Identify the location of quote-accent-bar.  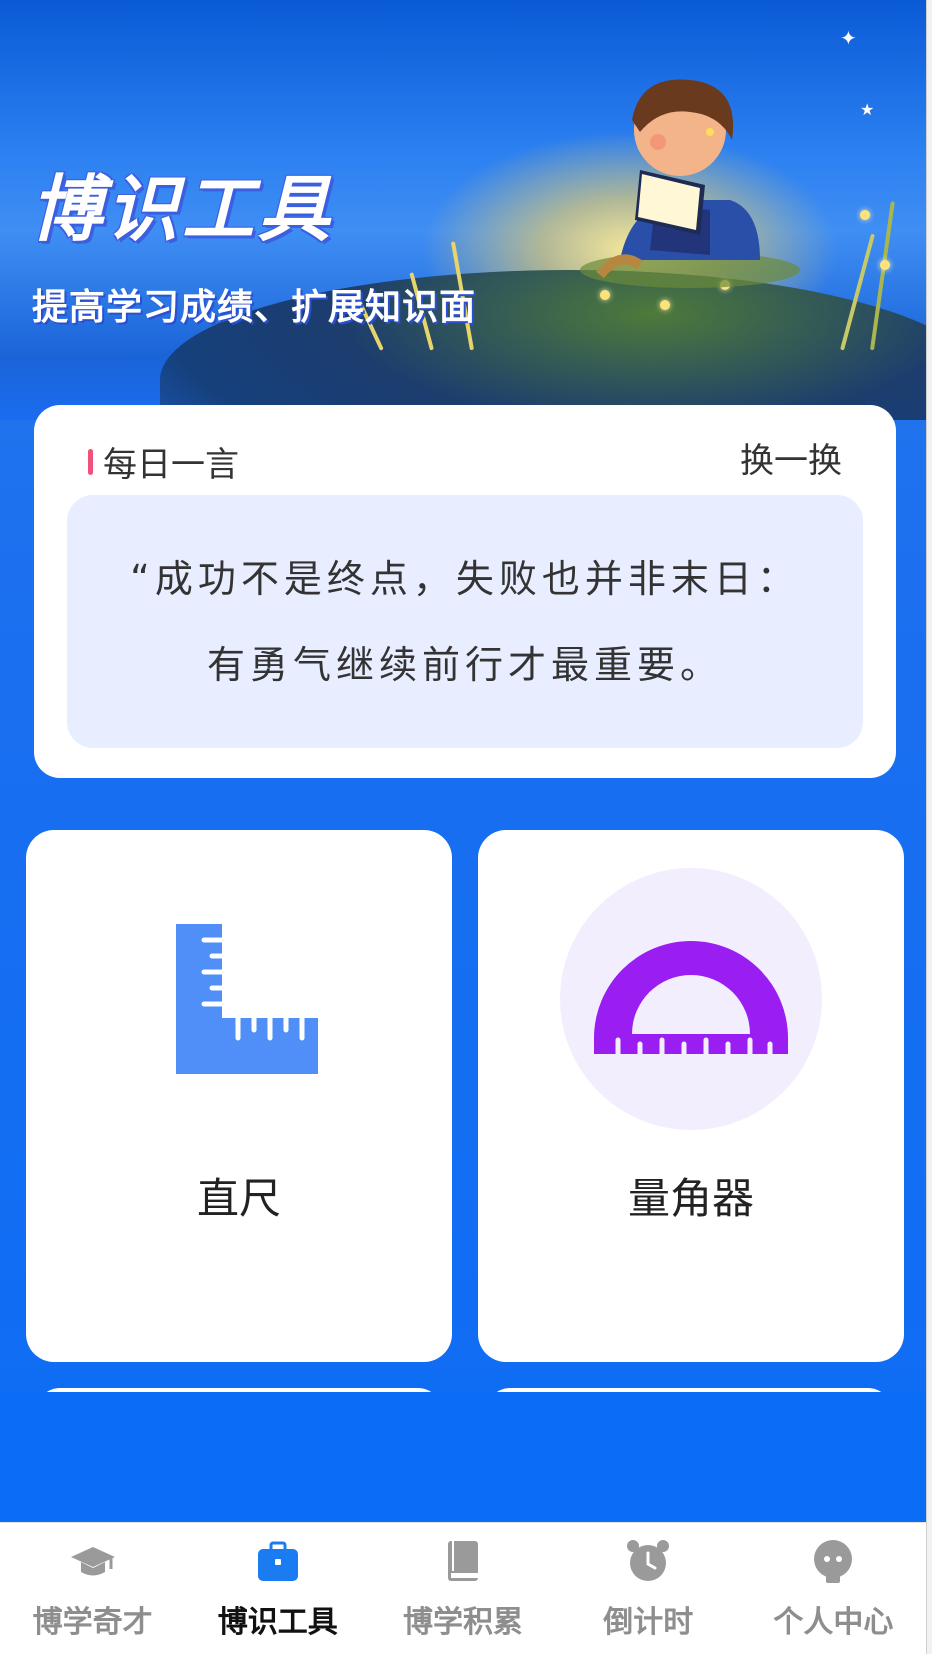
(90, 461).